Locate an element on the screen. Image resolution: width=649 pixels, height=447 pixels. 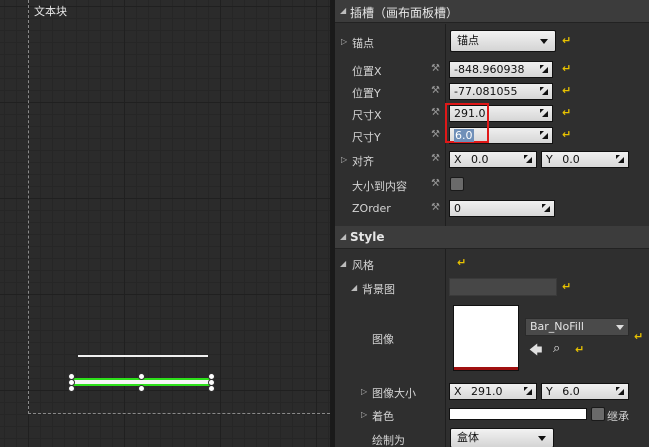
image-label: 图像 is located at coordinates (383, 339).